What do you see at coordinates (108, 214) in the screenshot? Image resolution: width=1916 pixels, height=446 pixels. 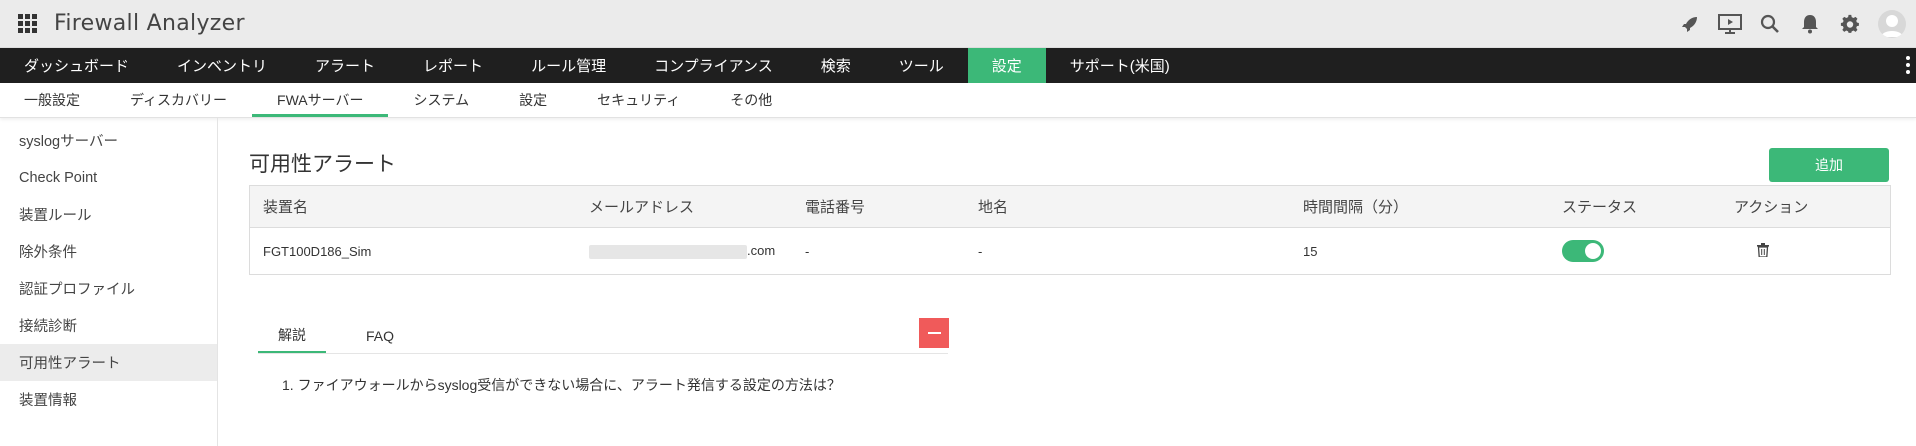 I see `sidebar-item-device-rules: 装置ルール` at bounding box center [108, 214].